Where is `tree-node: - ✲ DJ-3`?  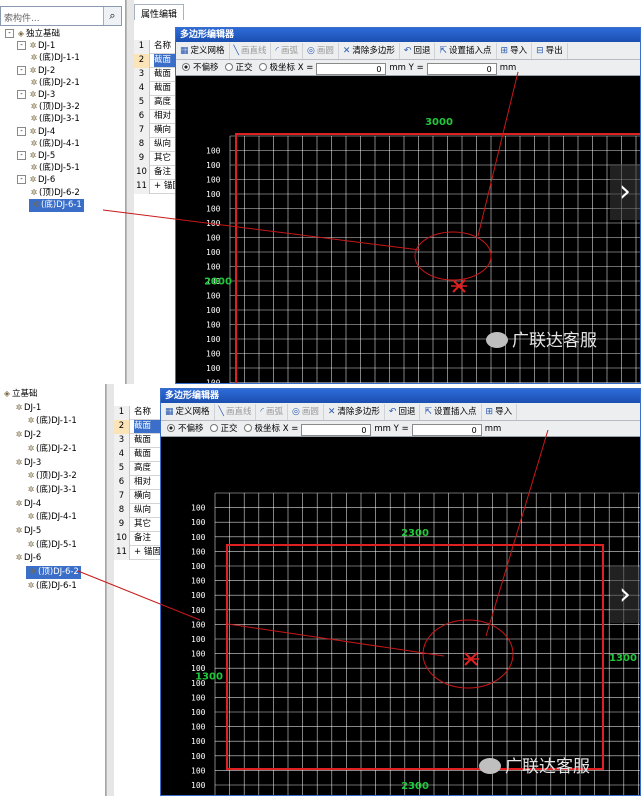 tree-node: - ✲ DJ-3 is located at coordinates (36, 95).